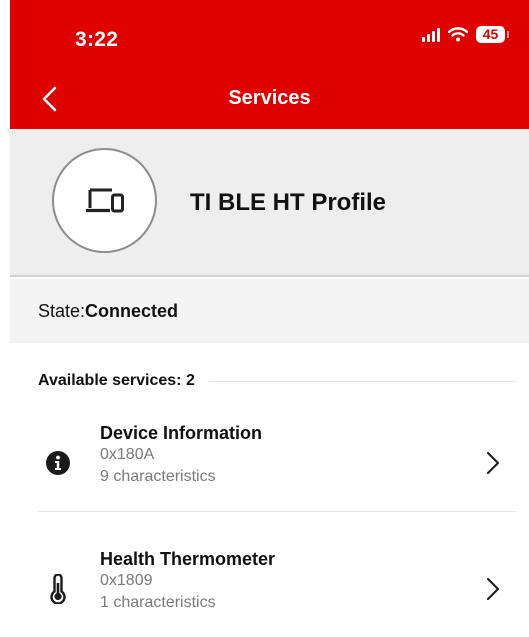  Describe the element at coordinates (126, 580) in the screenshot. I see `service-uuid: 0x1809` at that location.